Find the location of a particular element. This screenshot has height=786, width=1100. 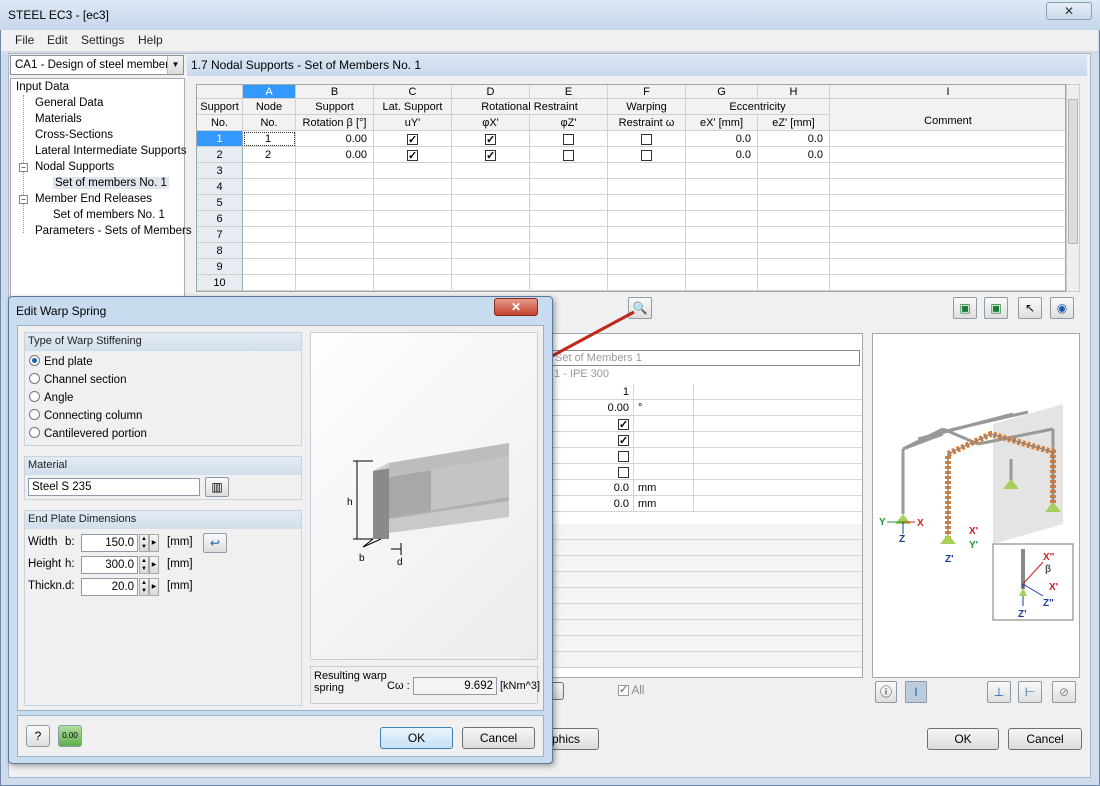

tree-item-lateral-supports: Lateral Intermediate Supports is located at coordinates (111, 151).